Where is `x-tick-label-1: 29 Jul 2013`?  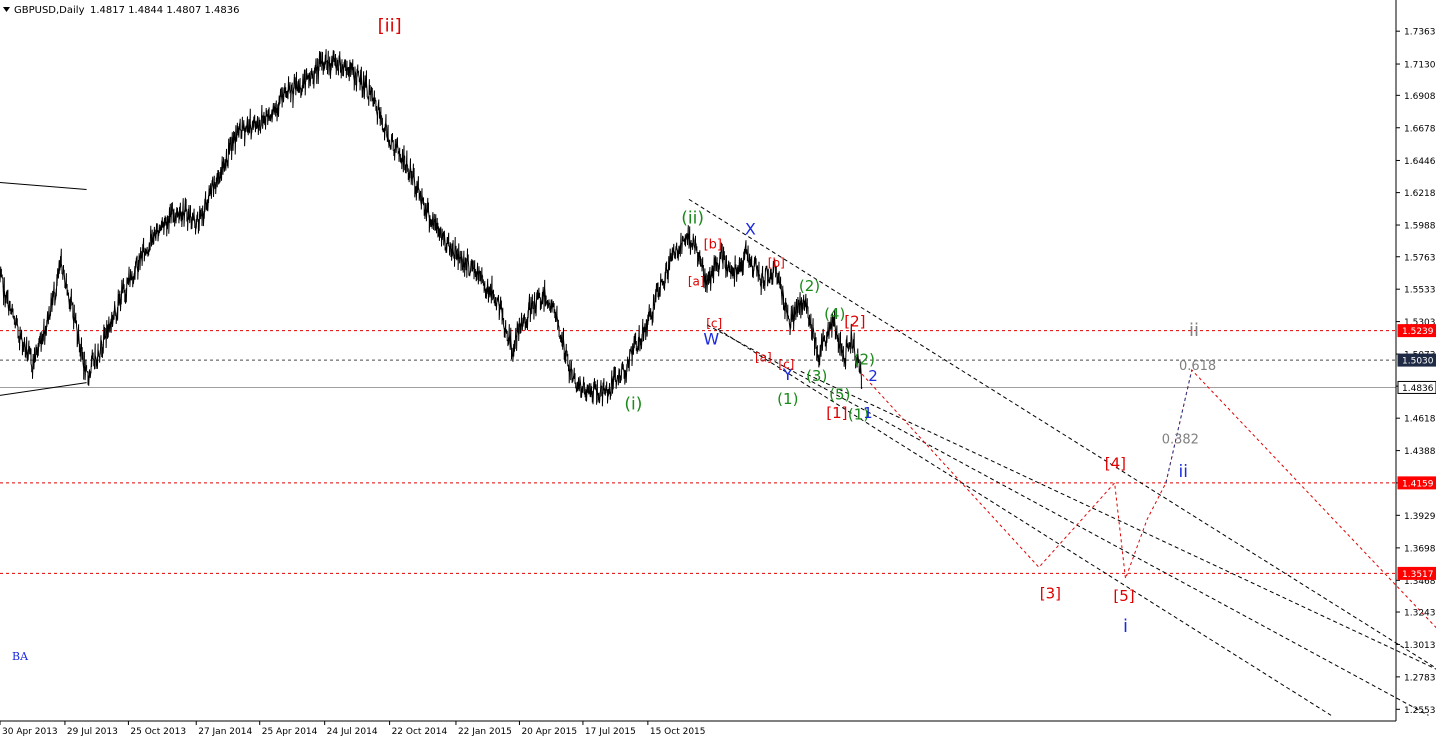
x-tick-label-1: 29 Jul 2013 is located at coordinates (92, 732).